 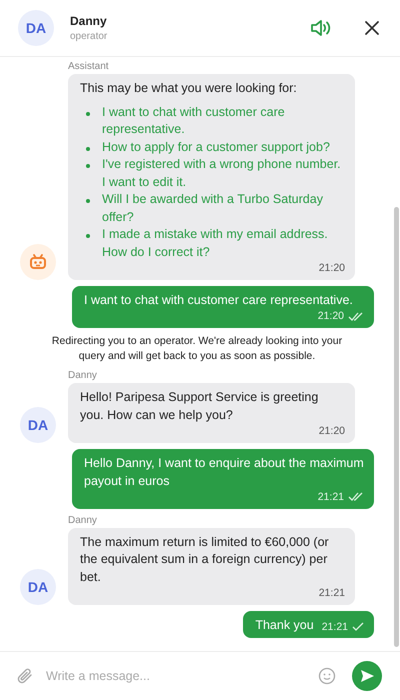 I want to click on scrollbar, so click(x=396, y=427).